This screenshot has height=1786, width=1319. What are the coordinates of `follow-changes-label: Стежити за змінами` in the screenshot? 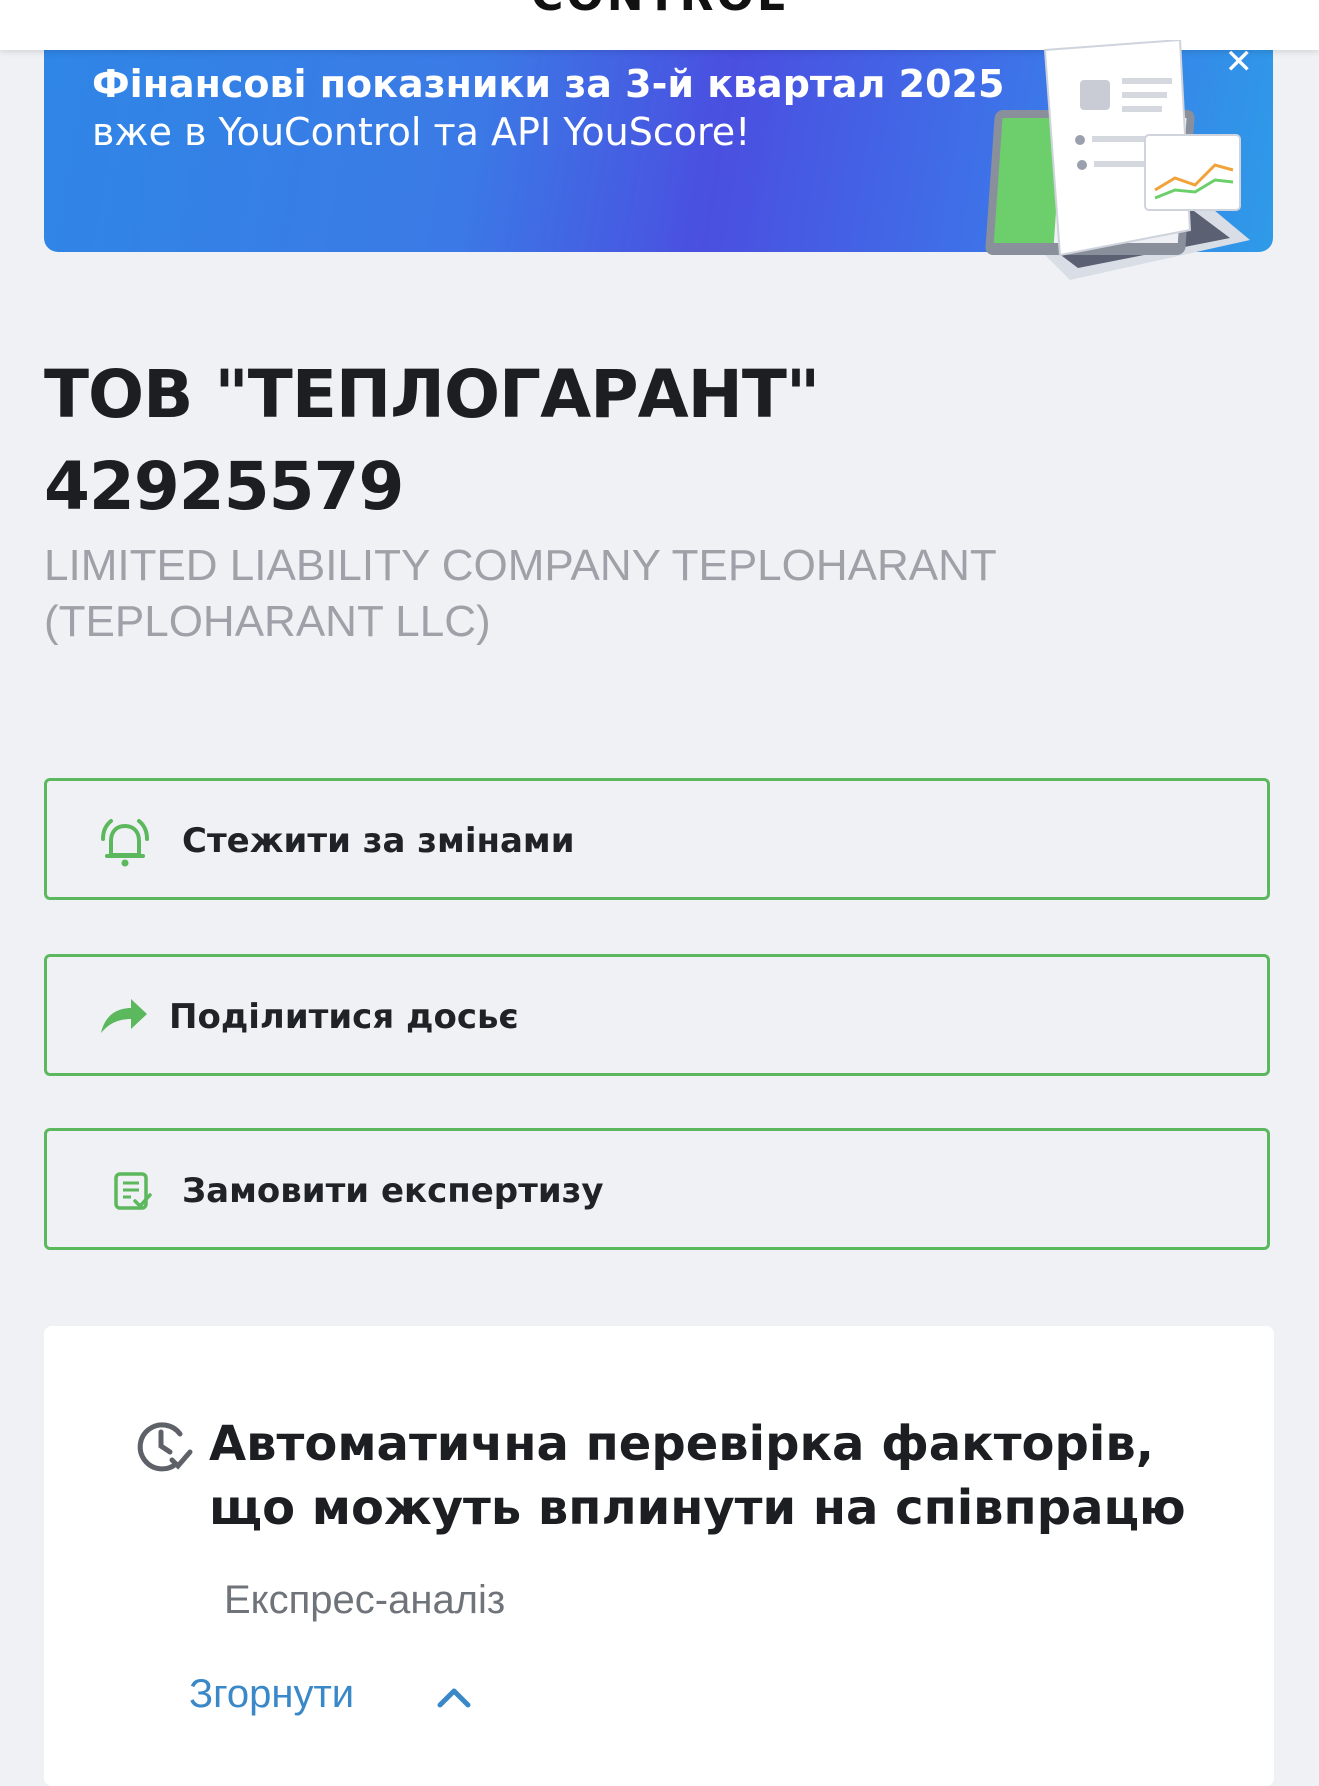 It's located at (378, 841).